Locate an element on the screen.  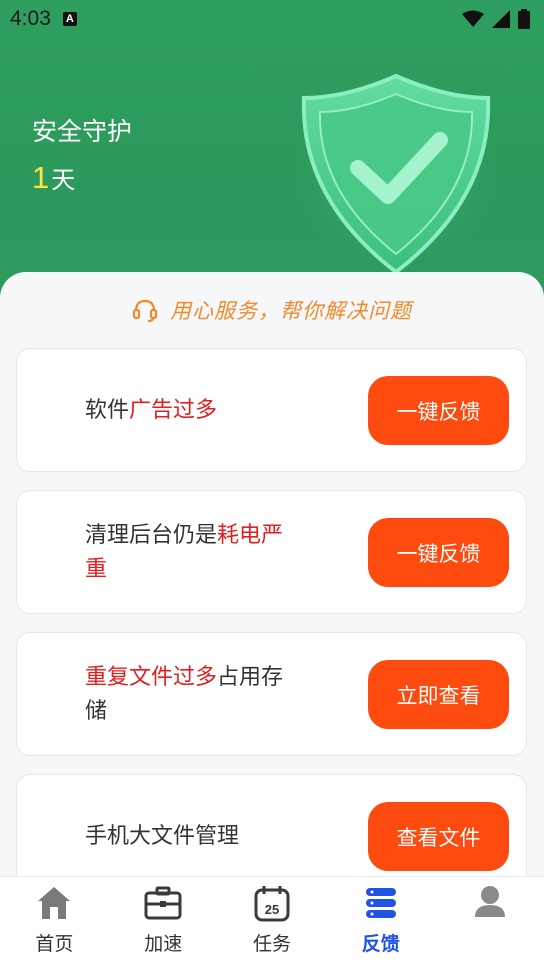
briefcase-icon is located at coordinates (163, 903).